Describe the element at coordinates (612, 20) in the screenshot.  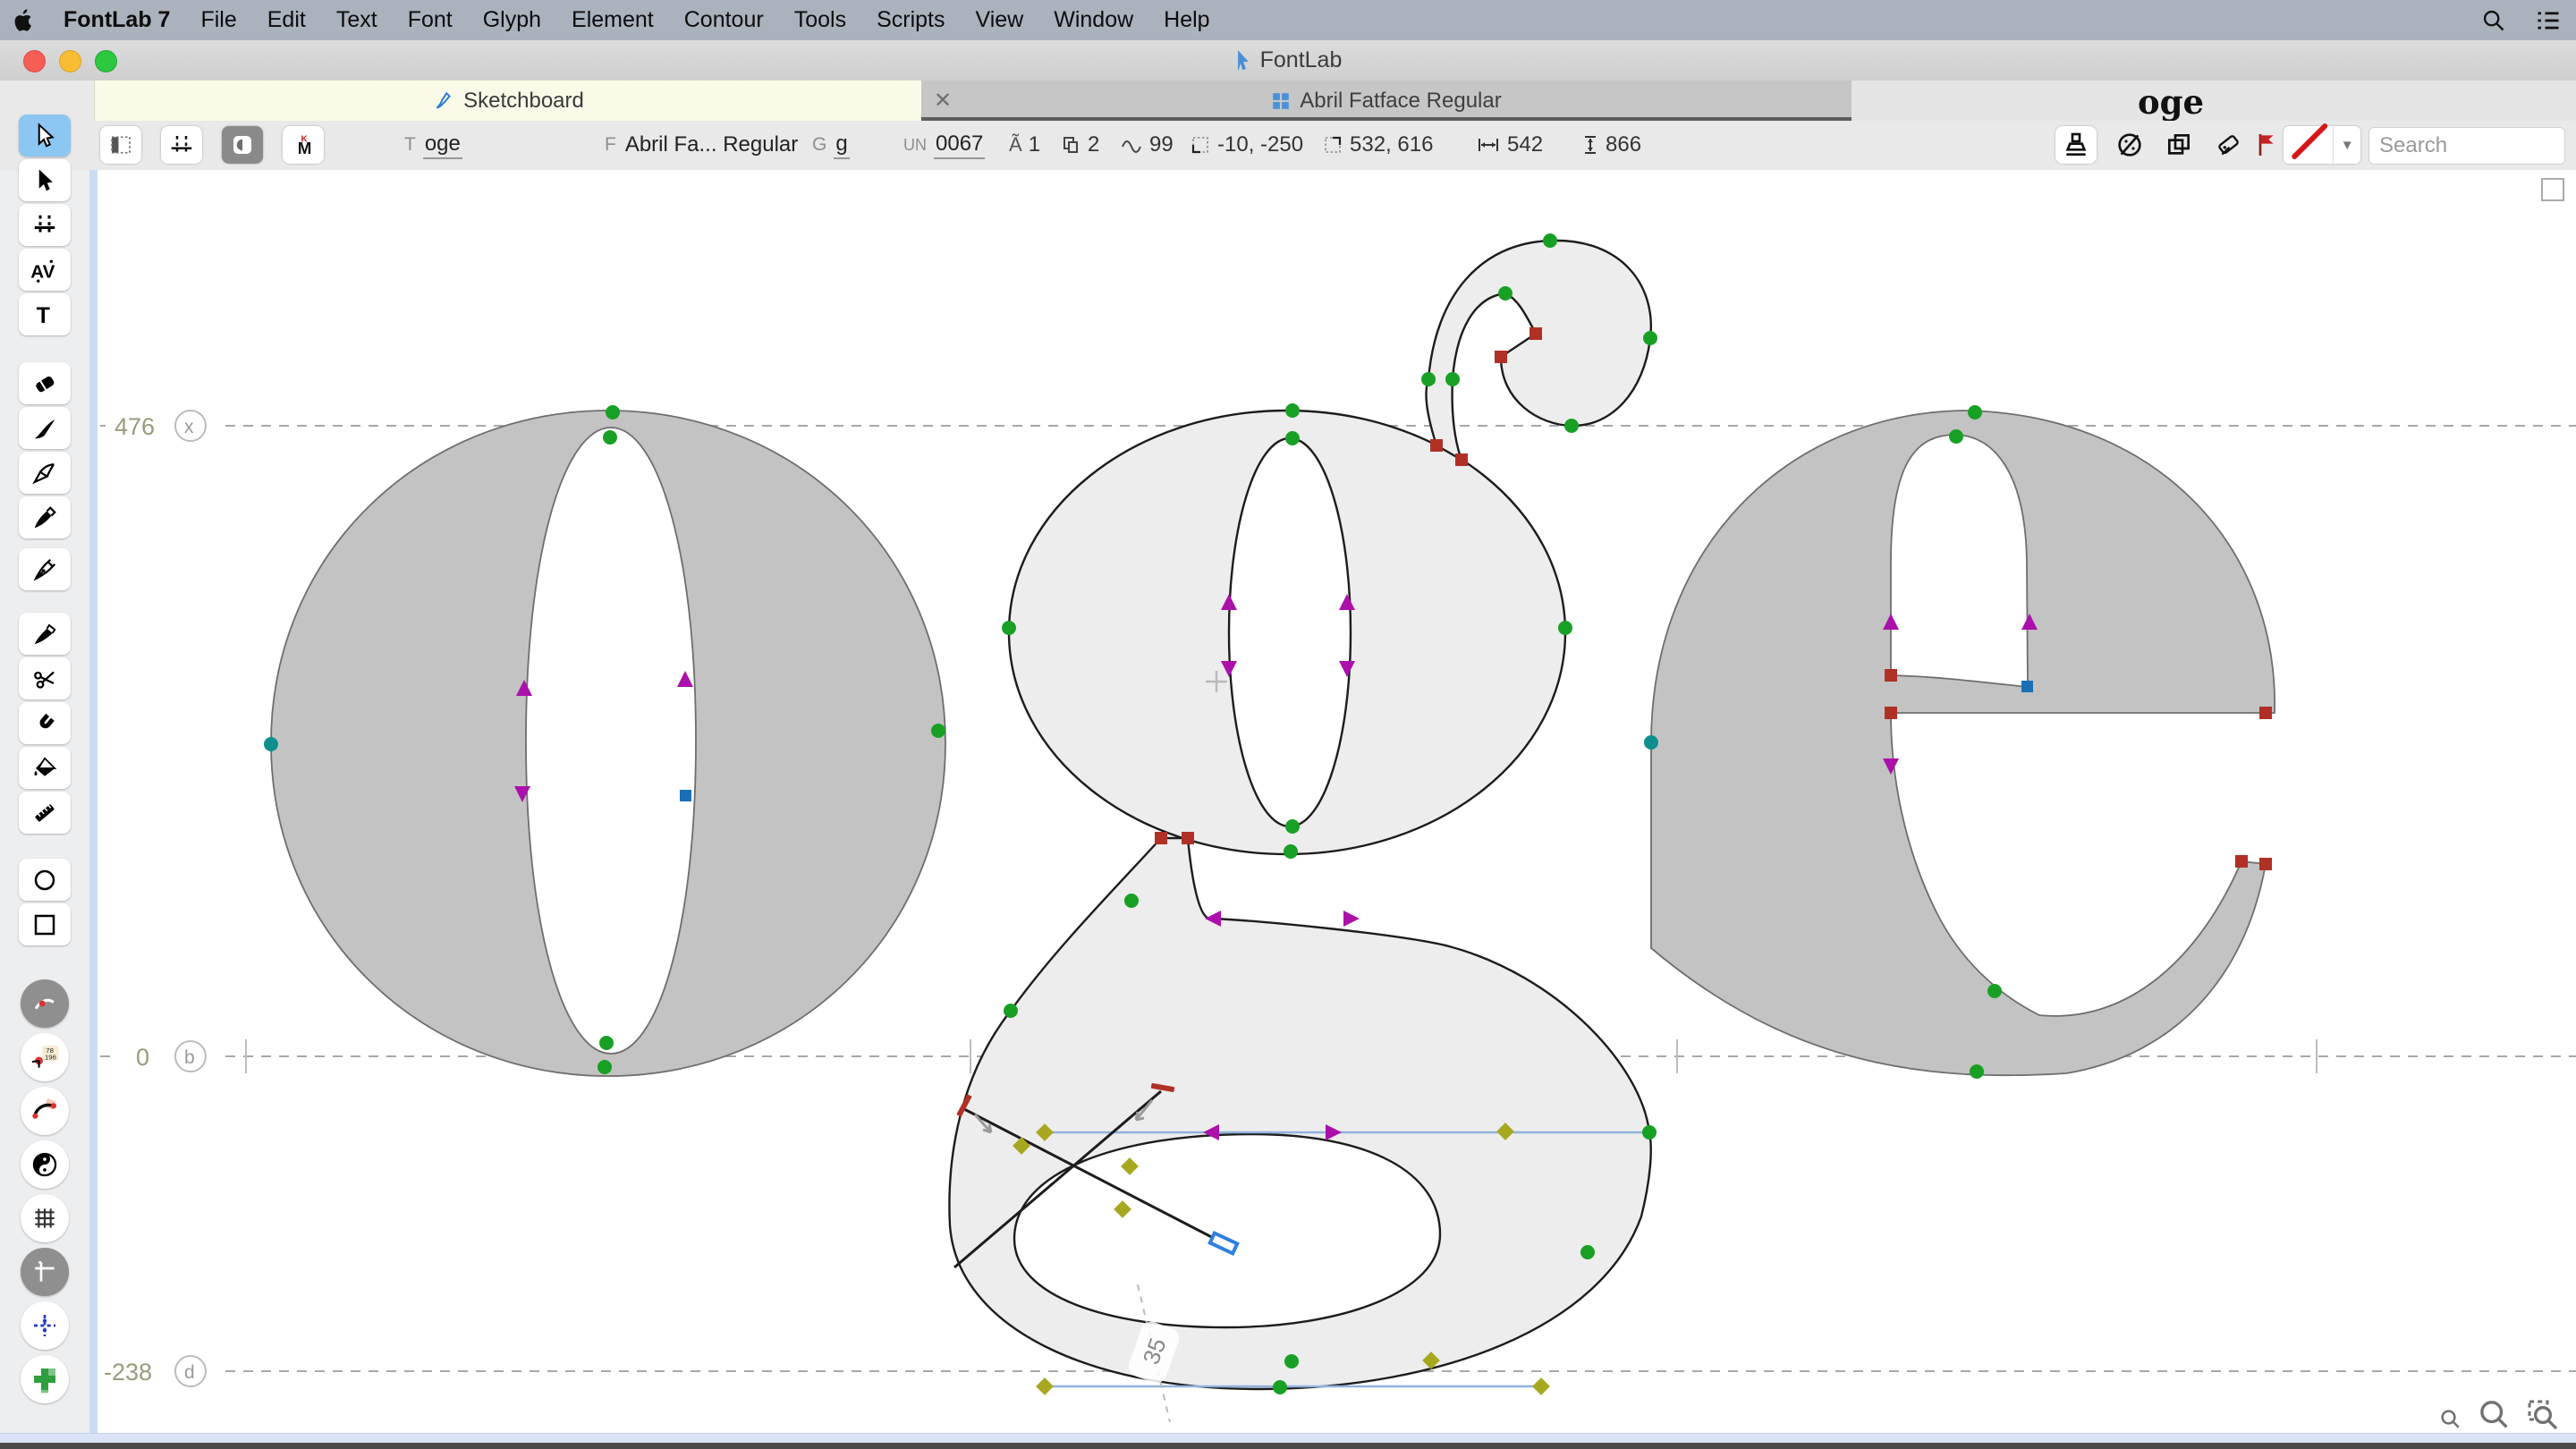
I see `menu-element: Element` at that location.